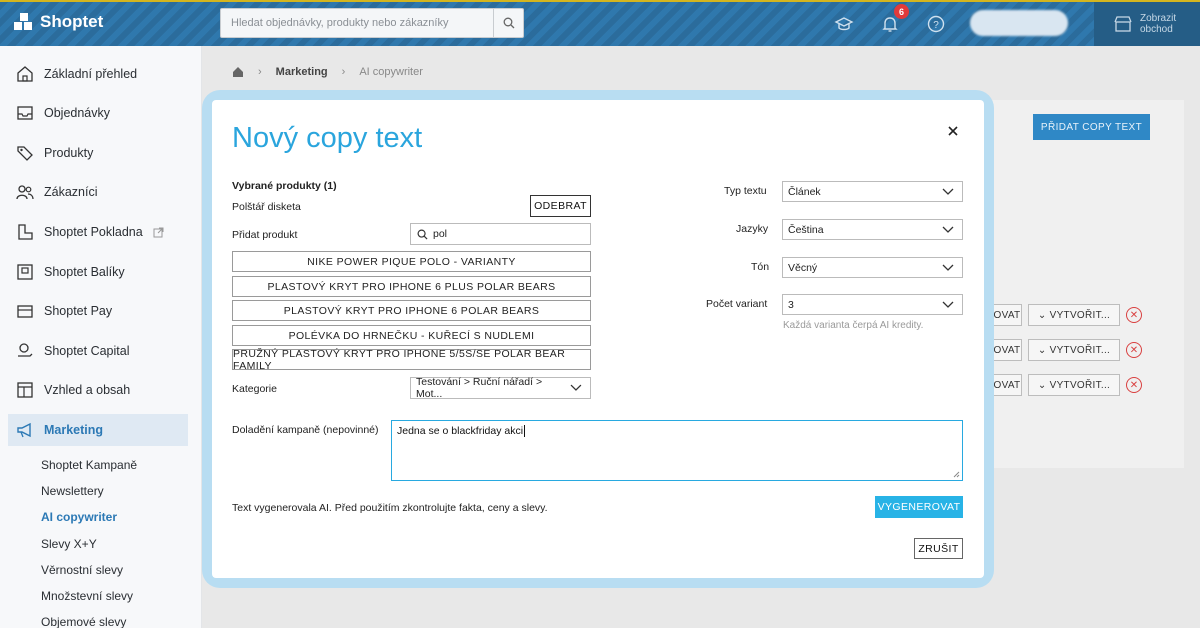  What do you see at coordinates (844, 24) in the screenshot?
I see `academy-cap-icon` at bounding box center [844, 24].